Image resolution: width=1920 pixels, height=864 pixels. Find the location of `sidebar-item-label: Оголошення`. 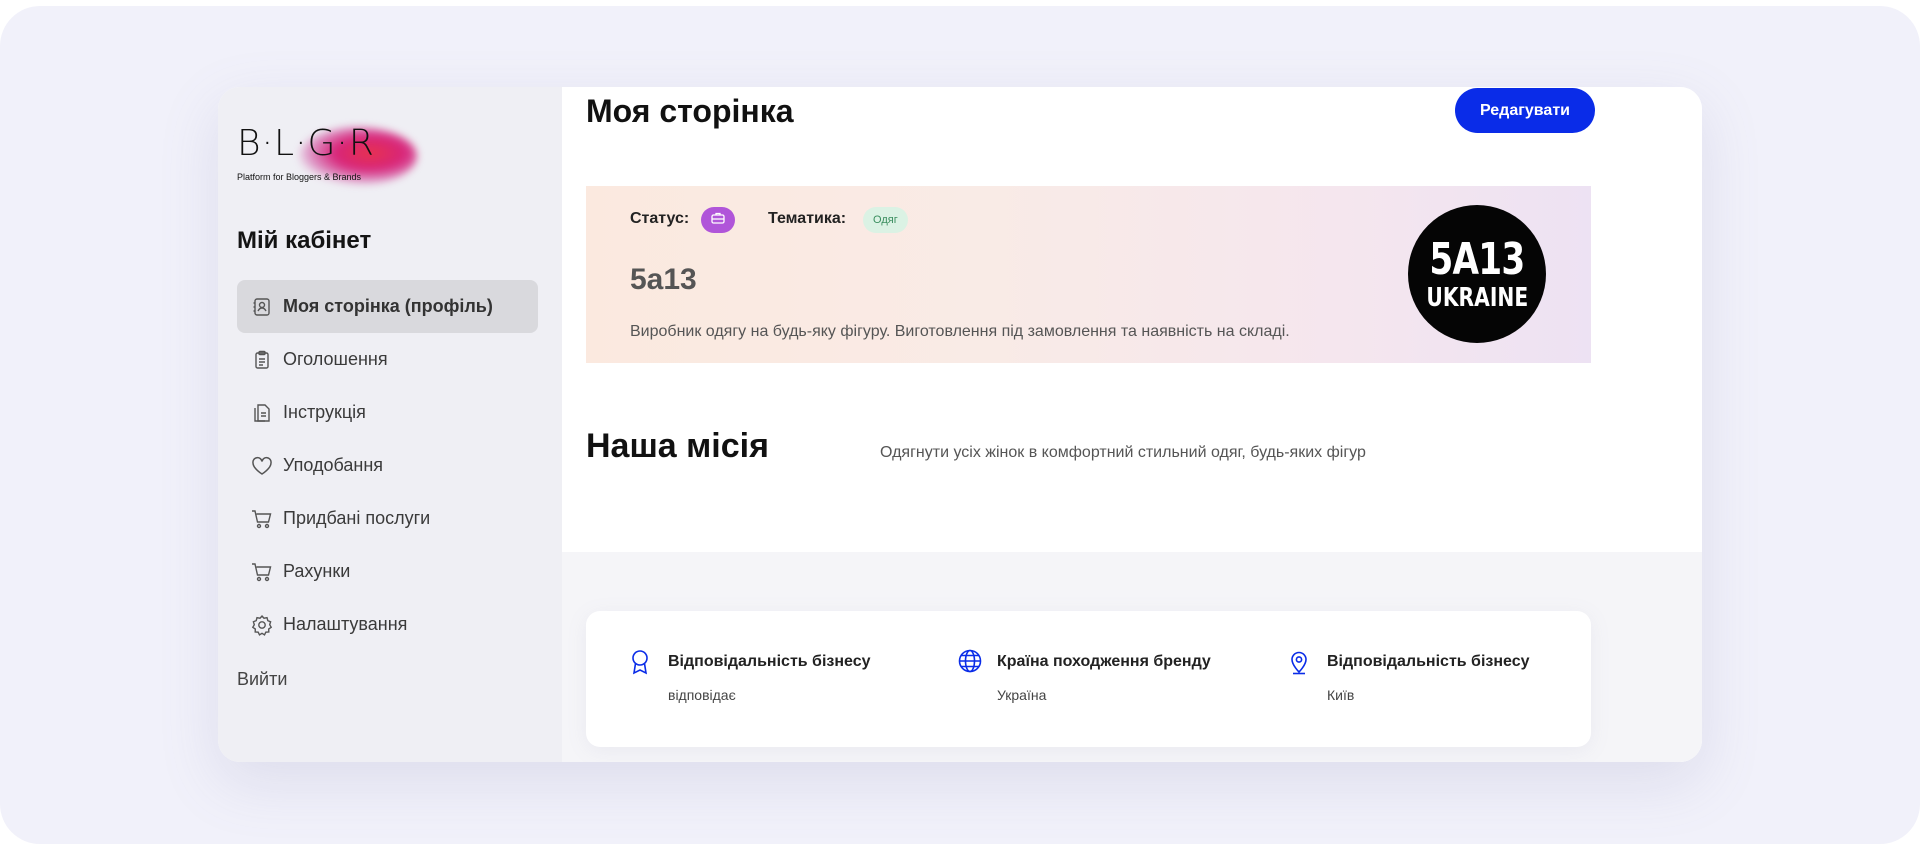

sidebar-item-label: Оголошення is located at coordinates (335, 359).